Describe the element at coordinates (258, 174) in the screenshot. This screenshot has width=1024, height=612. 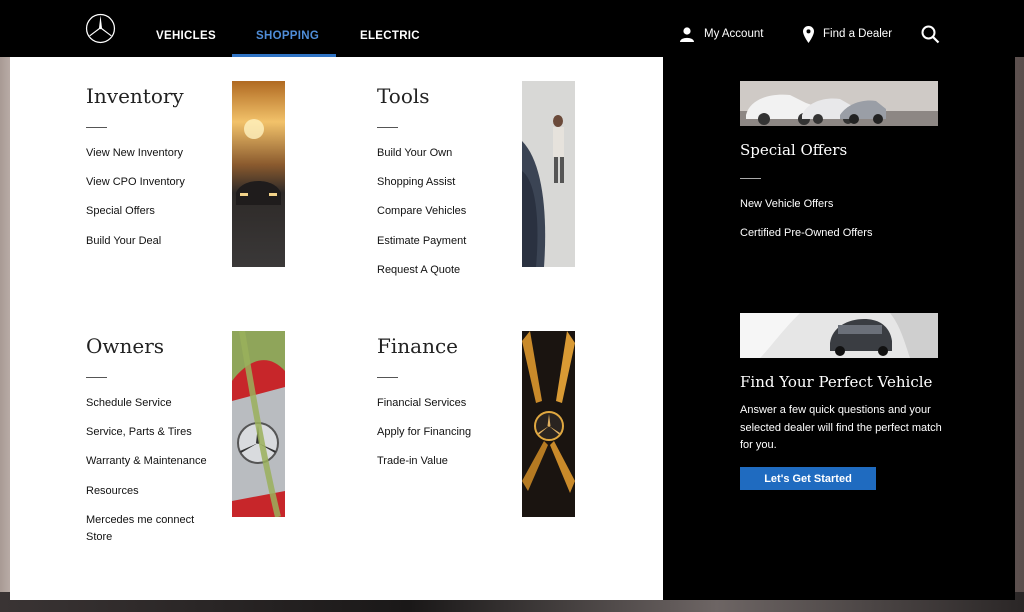
I see `inventory-car-sunset-image` at that location.